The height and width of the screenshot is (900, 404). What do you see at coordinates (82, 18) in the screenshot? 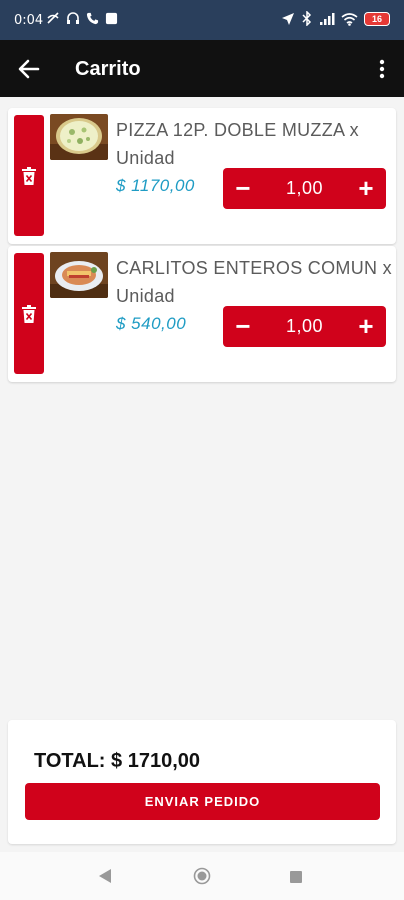
I see `status-notification-icons` at bounding box center [82, 18].